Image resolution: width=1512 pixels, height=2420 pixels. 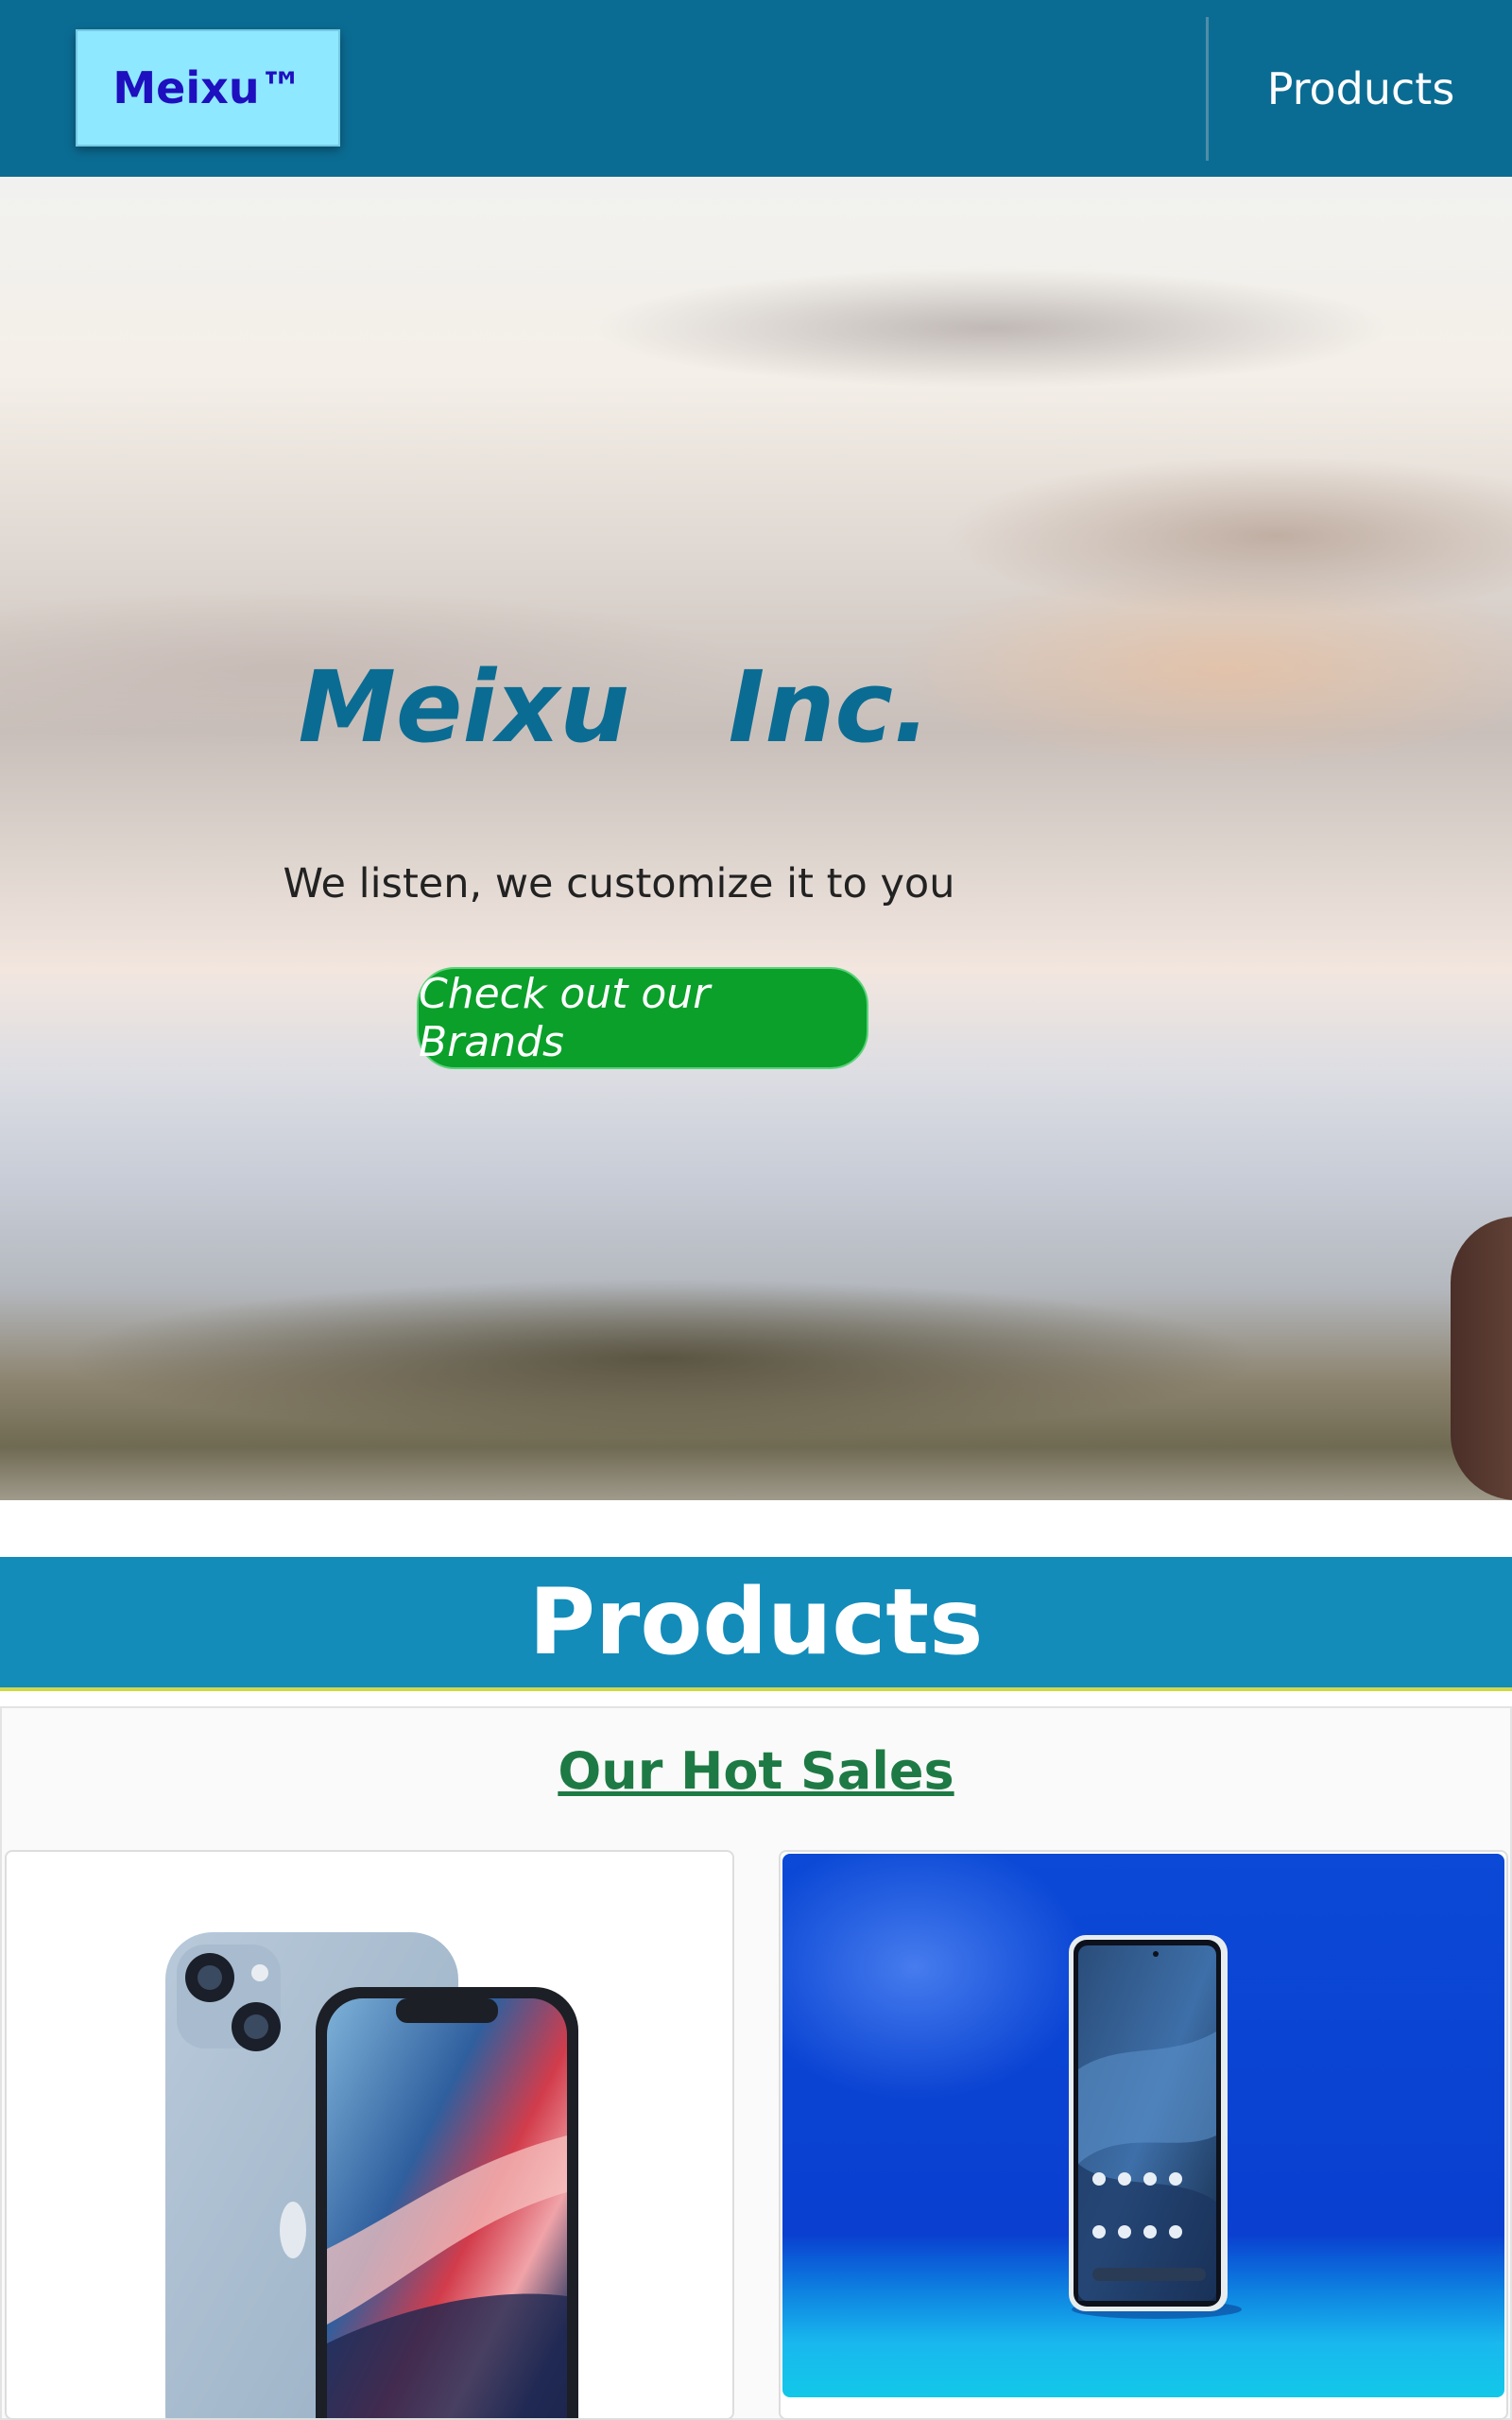 I want to click on hero-background-finger, so click(x=1481, y=1359).